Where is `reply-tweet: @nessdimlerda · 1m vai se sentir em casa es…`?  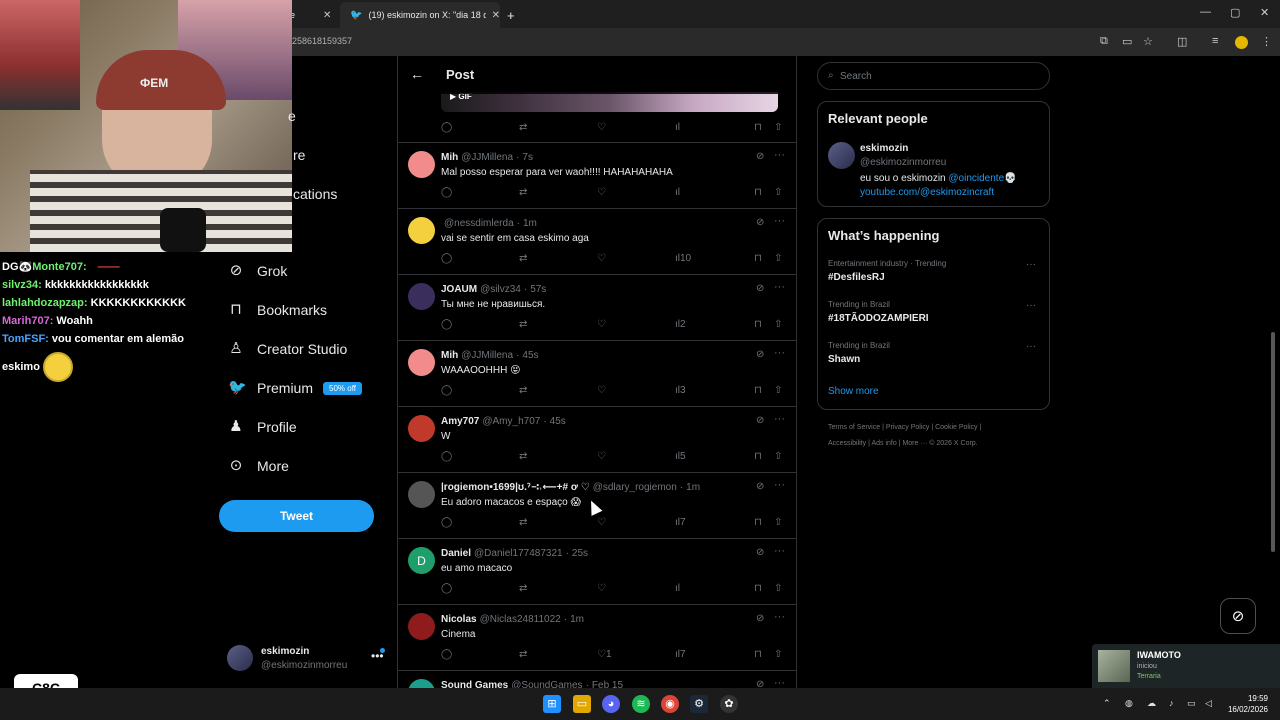
reply-tweet: @nessdimlerda · 1m vai se sentir em casa es… is located at coordinates (597, 242).